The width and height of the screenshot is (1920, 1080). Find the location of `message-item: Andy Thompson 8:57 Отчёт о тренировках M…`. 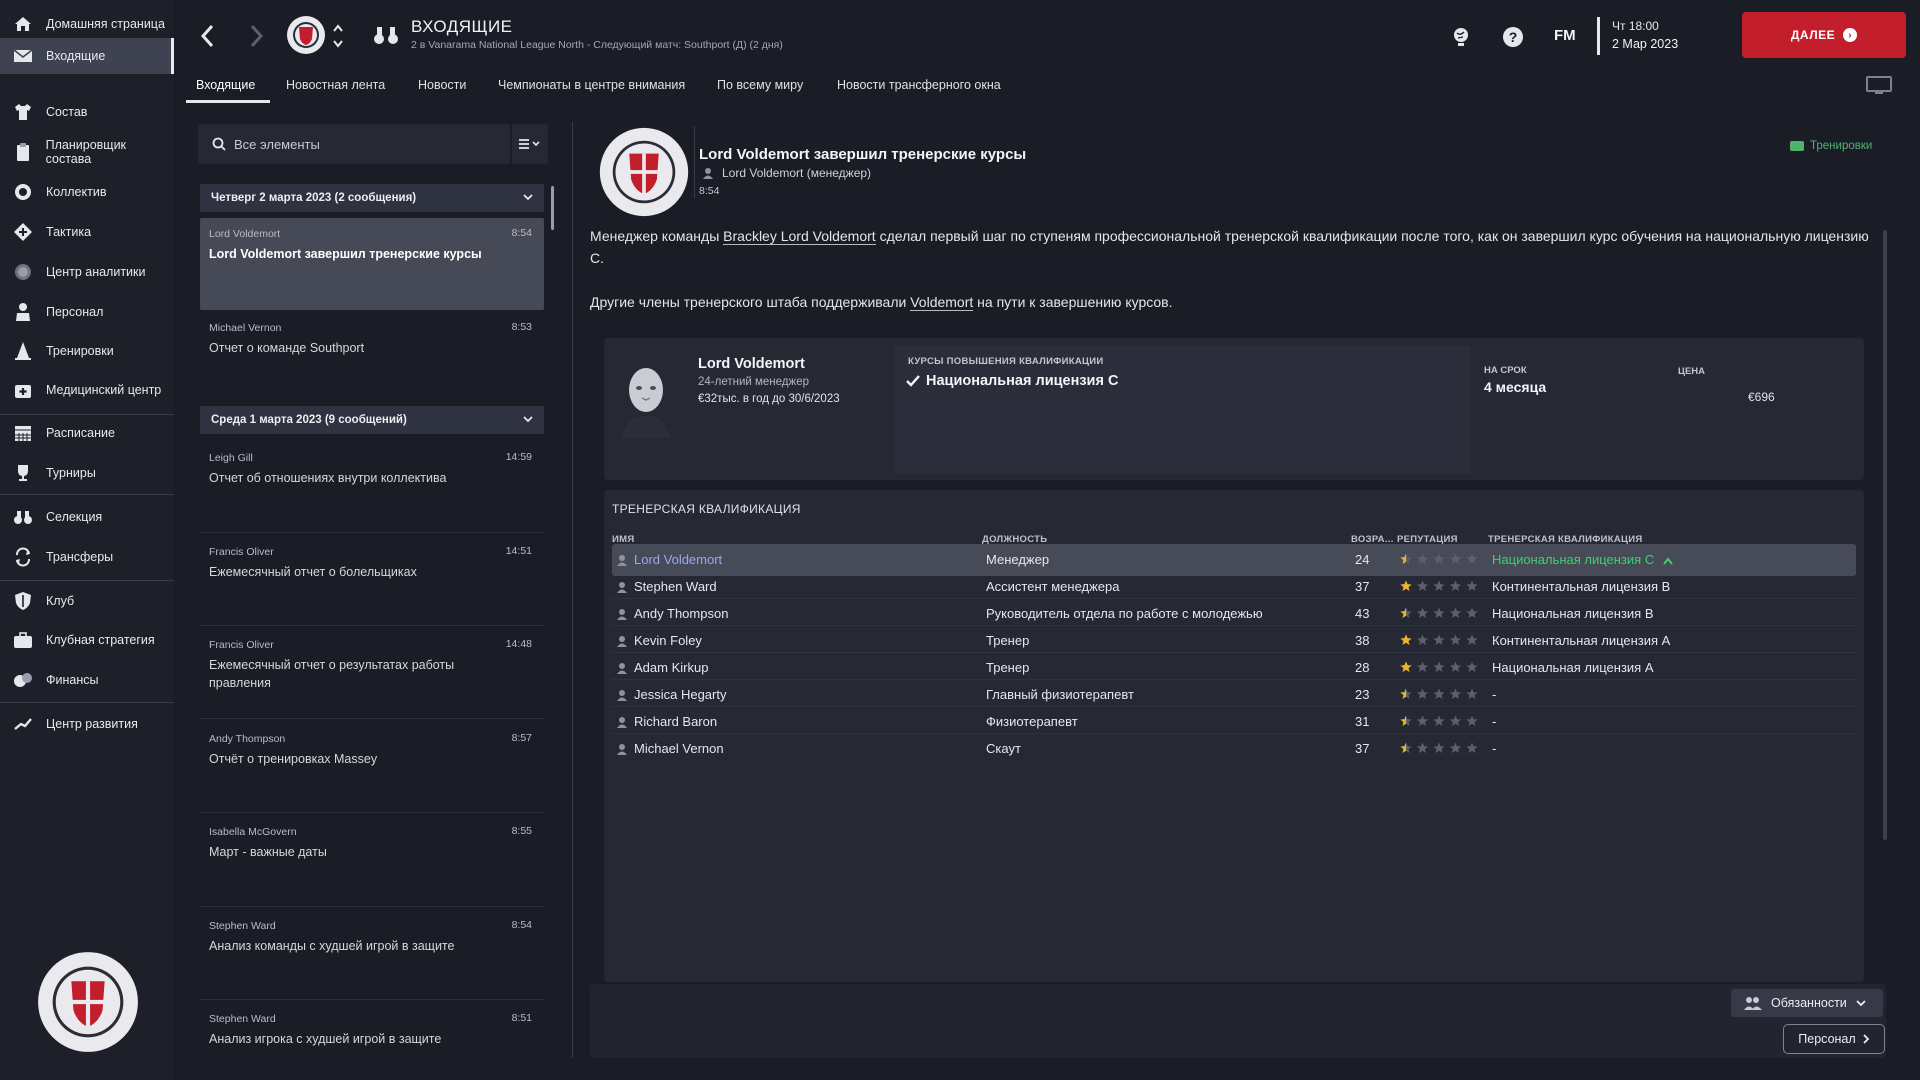

message-item: Andy Thompson 8:57 Отчёт о тренировках M… is located at coordinates (372, 760).